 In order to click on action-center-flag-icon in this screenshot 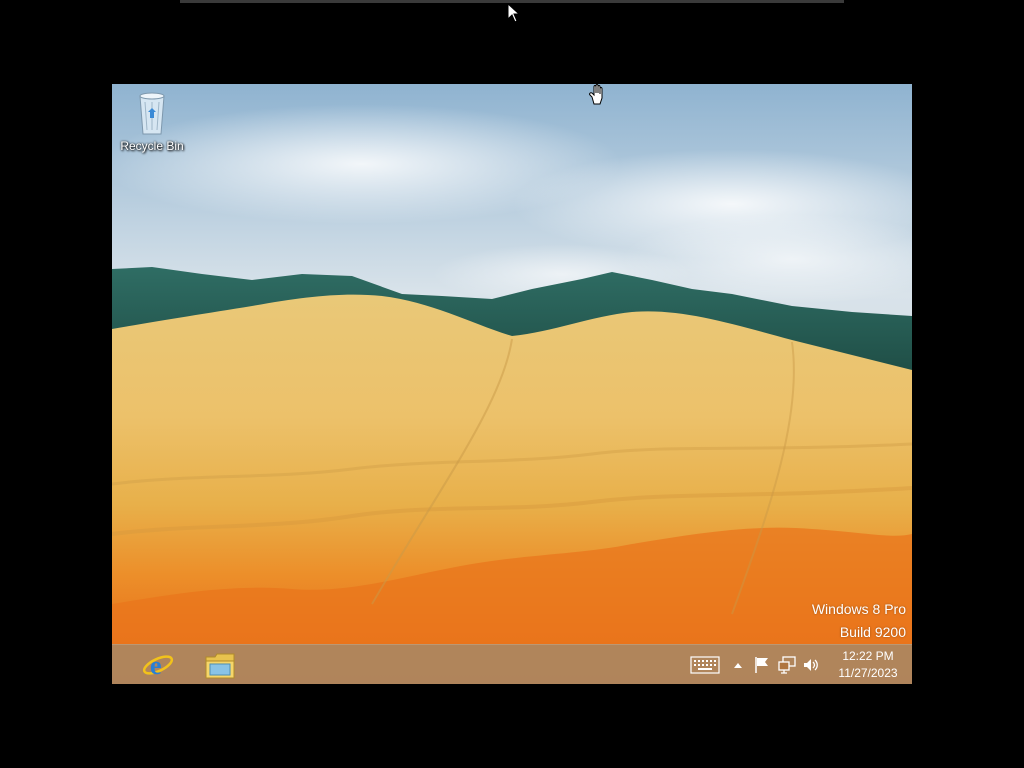, I will do `click(761, 665)`.